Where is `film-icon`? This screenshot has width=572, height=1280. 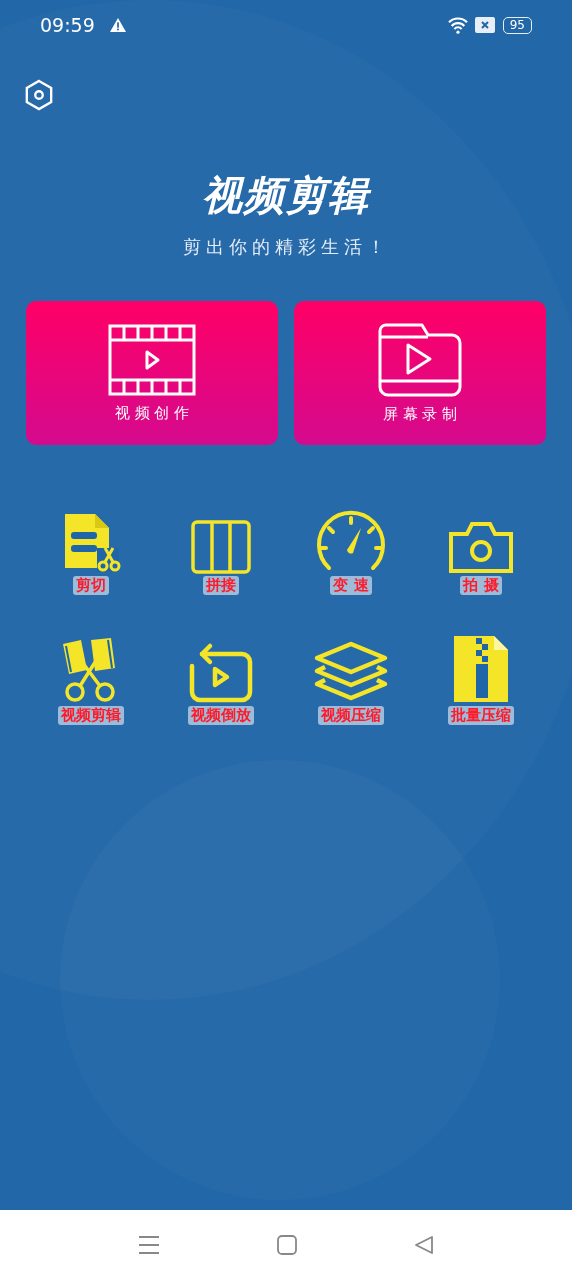 film-icon is located at coordinates (152, 359).